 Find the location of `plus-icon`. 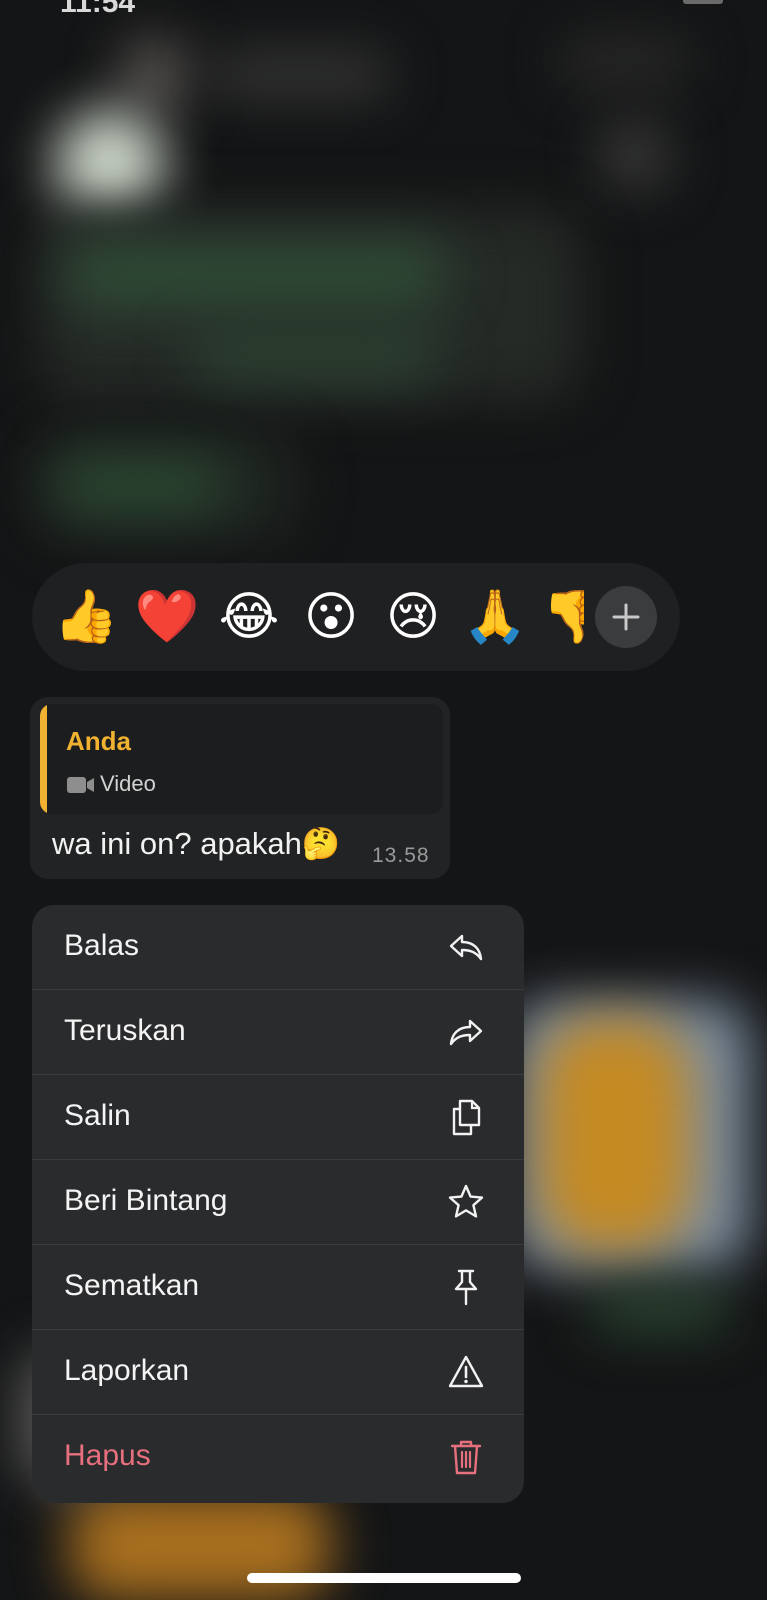

plus-icon is located at coordinates (626, 617).